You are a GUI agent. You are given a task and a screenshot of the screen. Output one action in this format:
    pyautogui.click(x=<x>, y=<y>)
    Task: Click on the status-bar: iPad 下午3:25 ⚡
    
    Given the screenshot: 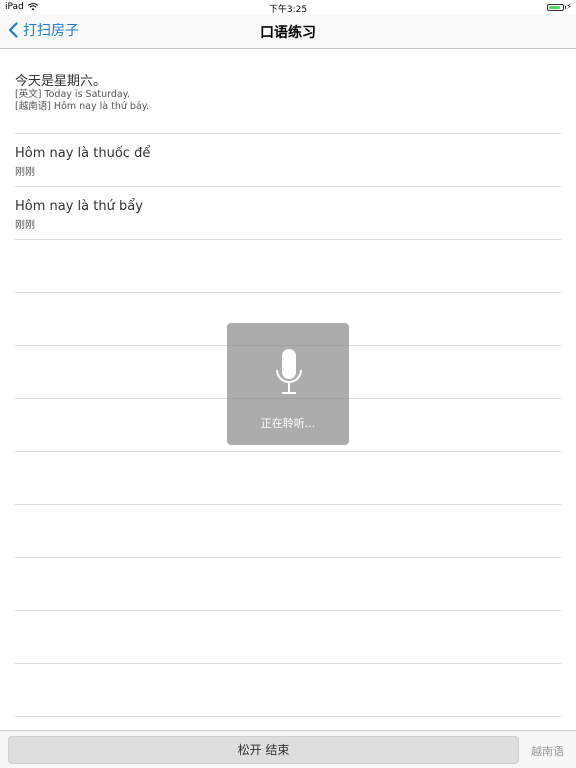 What is the action you would take?
    pyautogui.click(x=288, y=7)
    